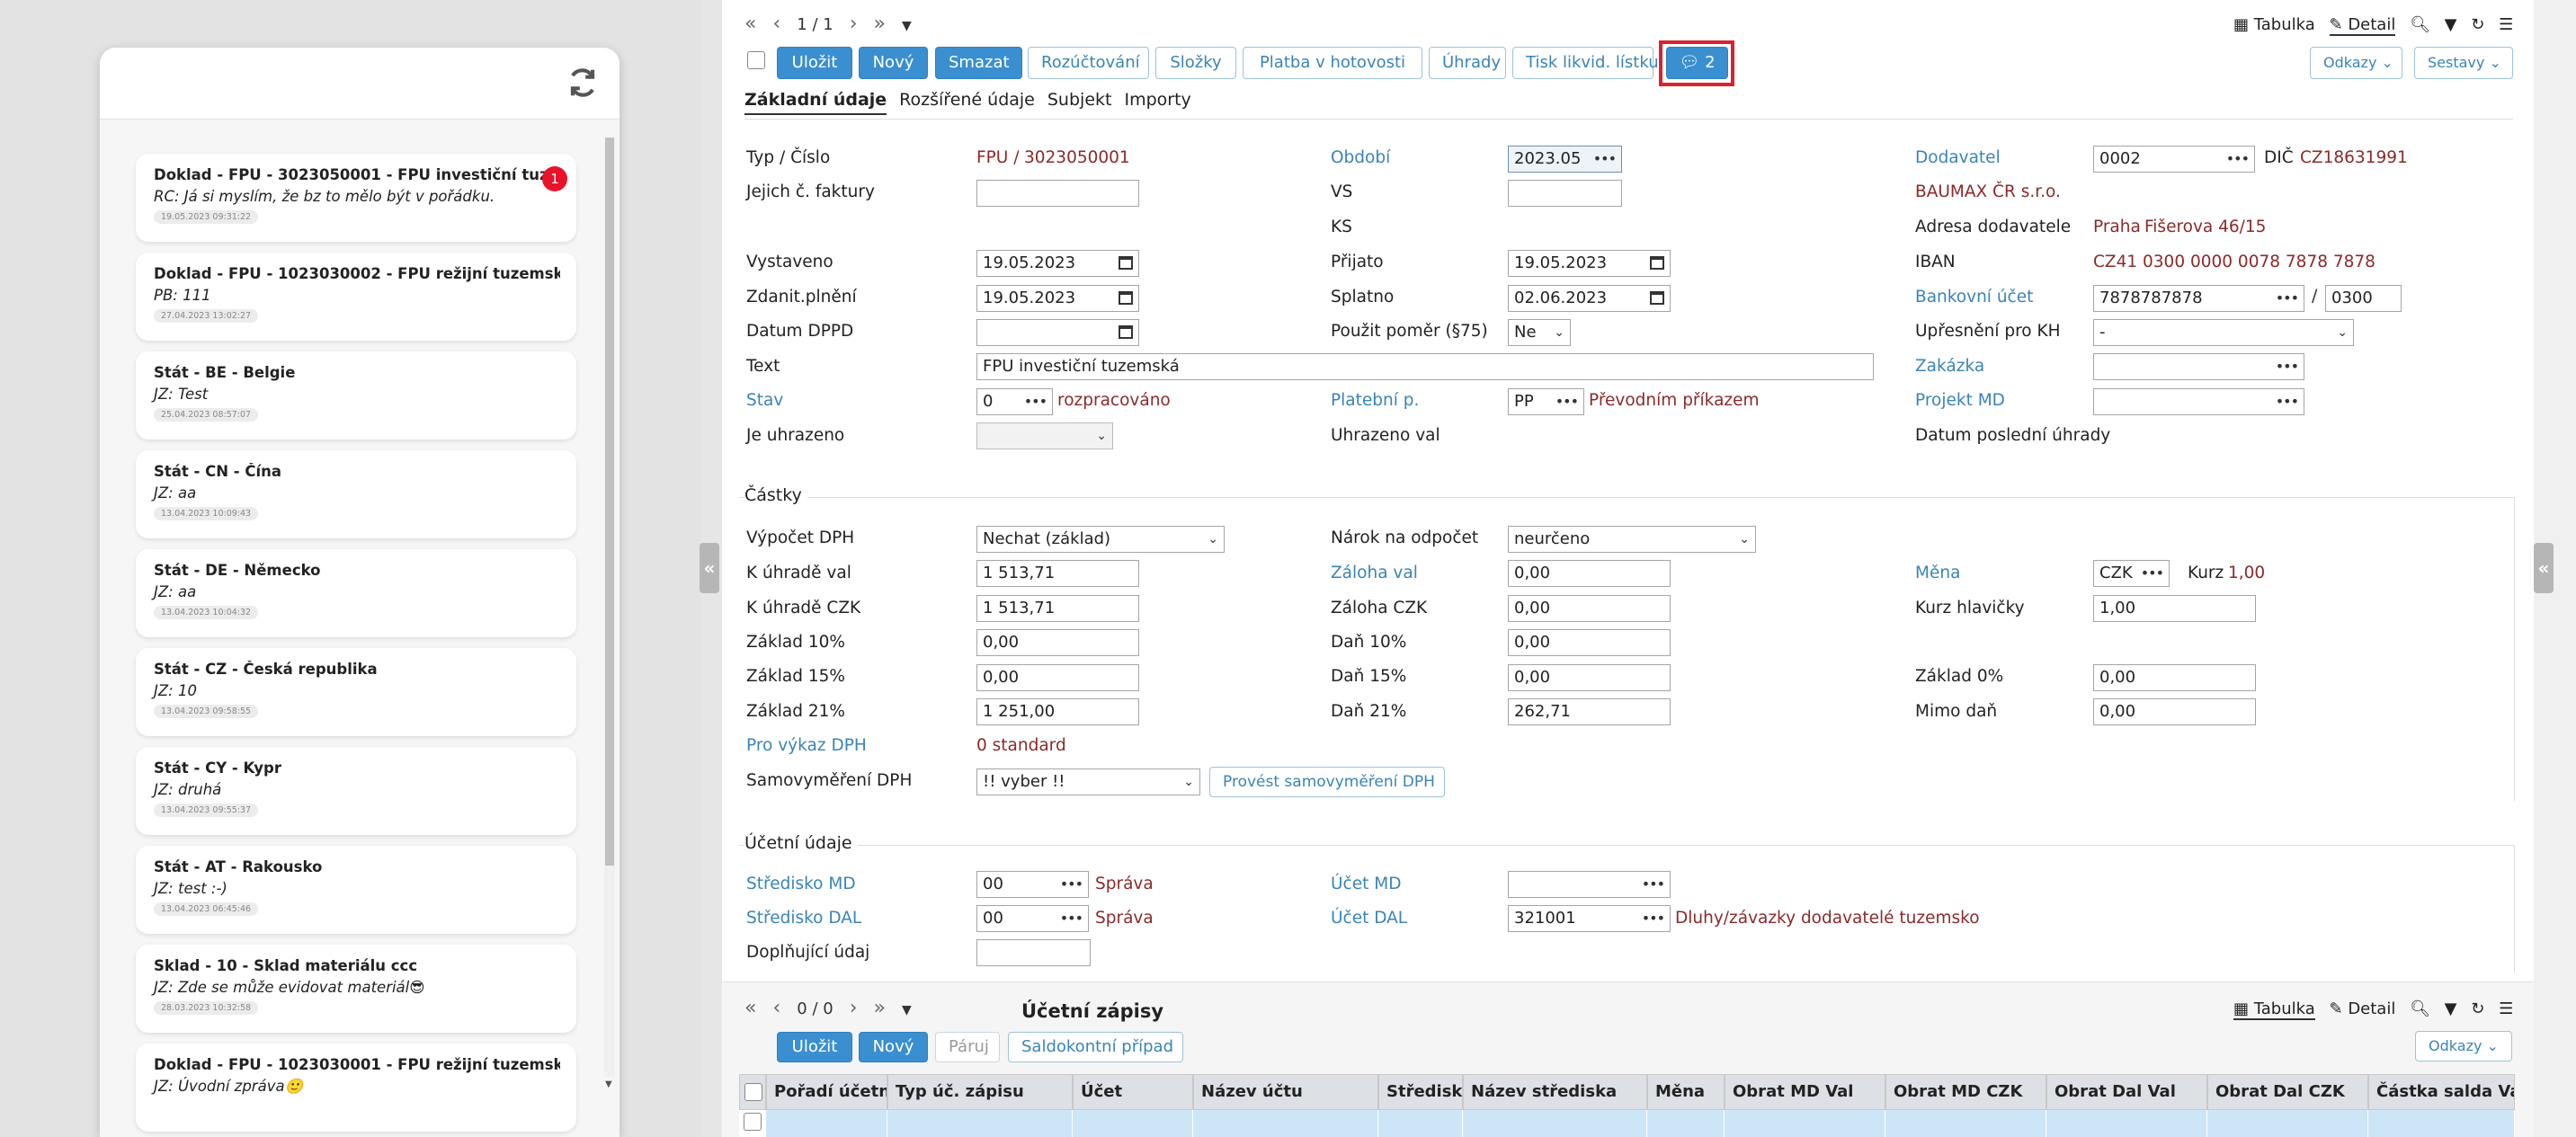 The image size is (2576, 1137). I want to click on grid-column-header: Účet, so click(1133, 1092).